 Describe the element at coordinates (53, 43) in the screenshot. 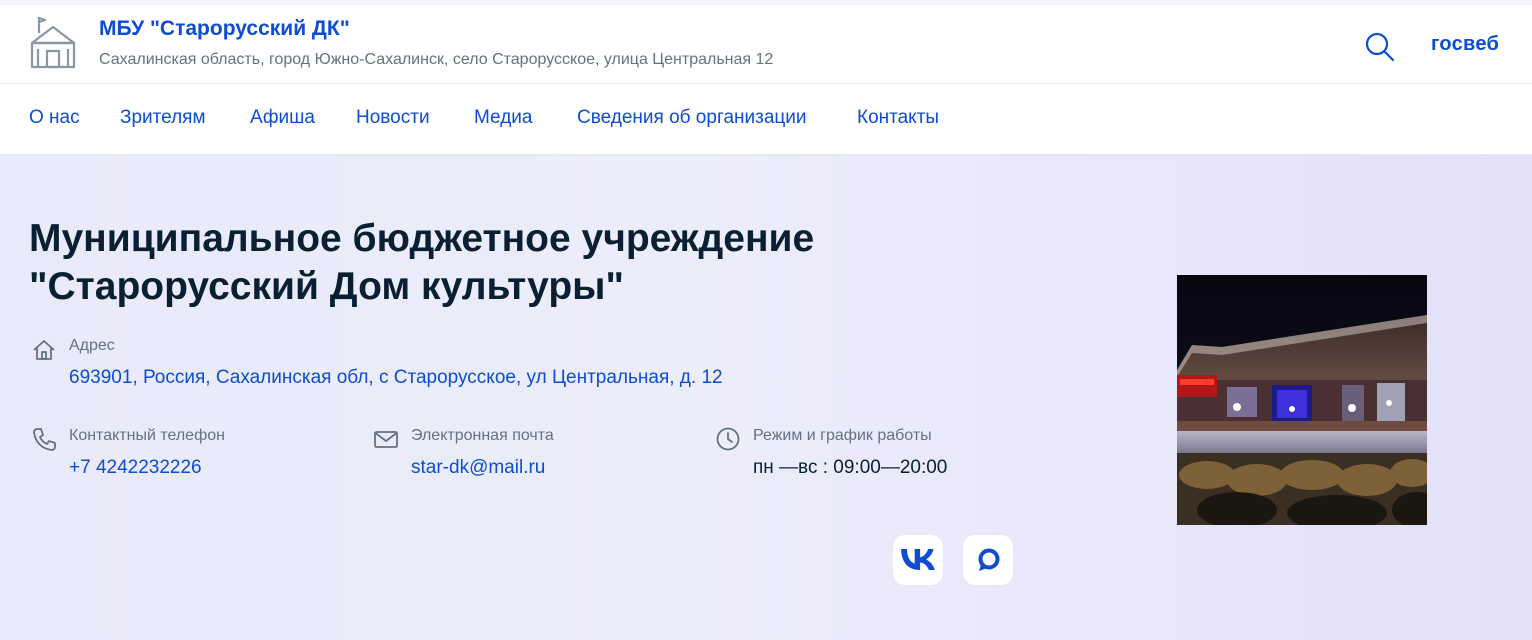

I see `building-icon` at that location.